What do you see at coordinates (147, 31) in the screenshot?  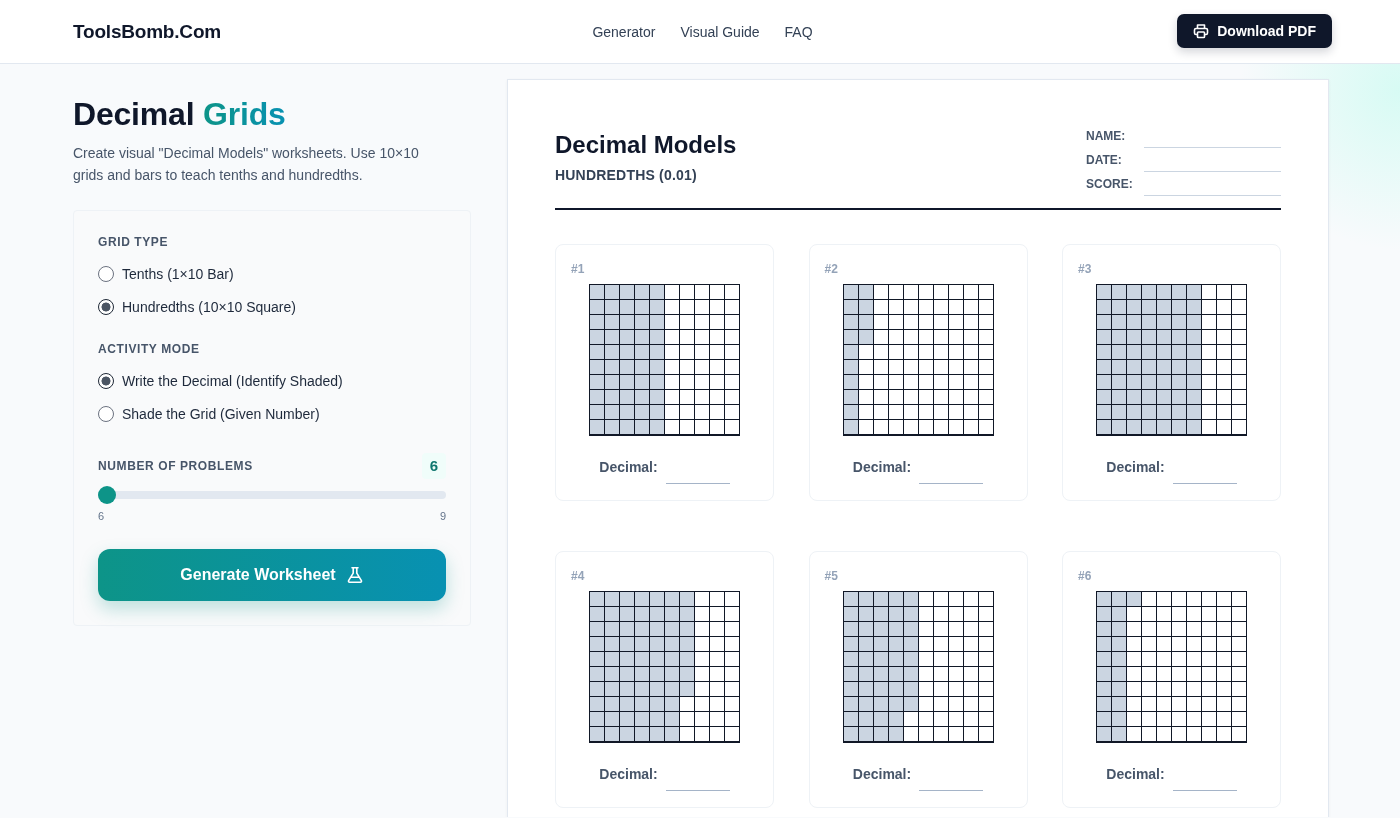 I see `site-logo: ToolsBomb.Com` at bounding box center [147, 31].